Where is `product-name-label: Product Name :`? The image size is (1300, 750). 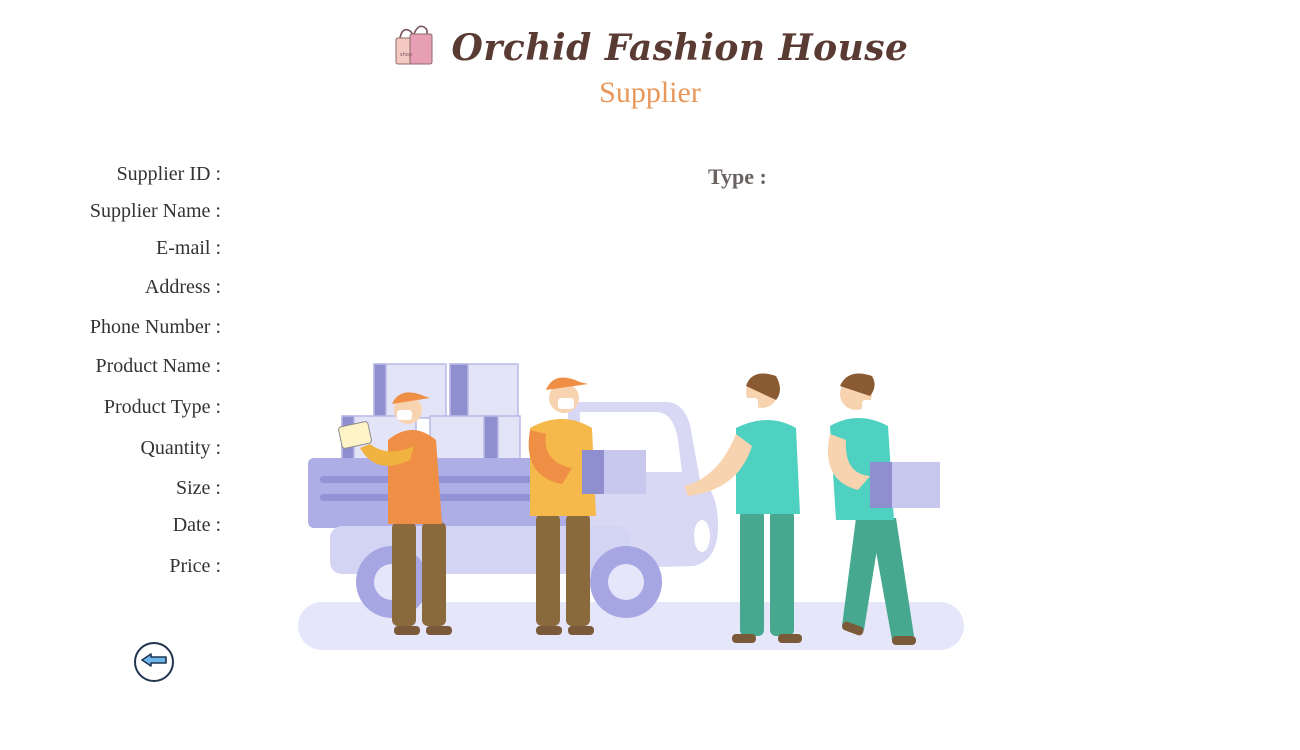 product-name-label: Product Name : is located at coordinates (158, 366).